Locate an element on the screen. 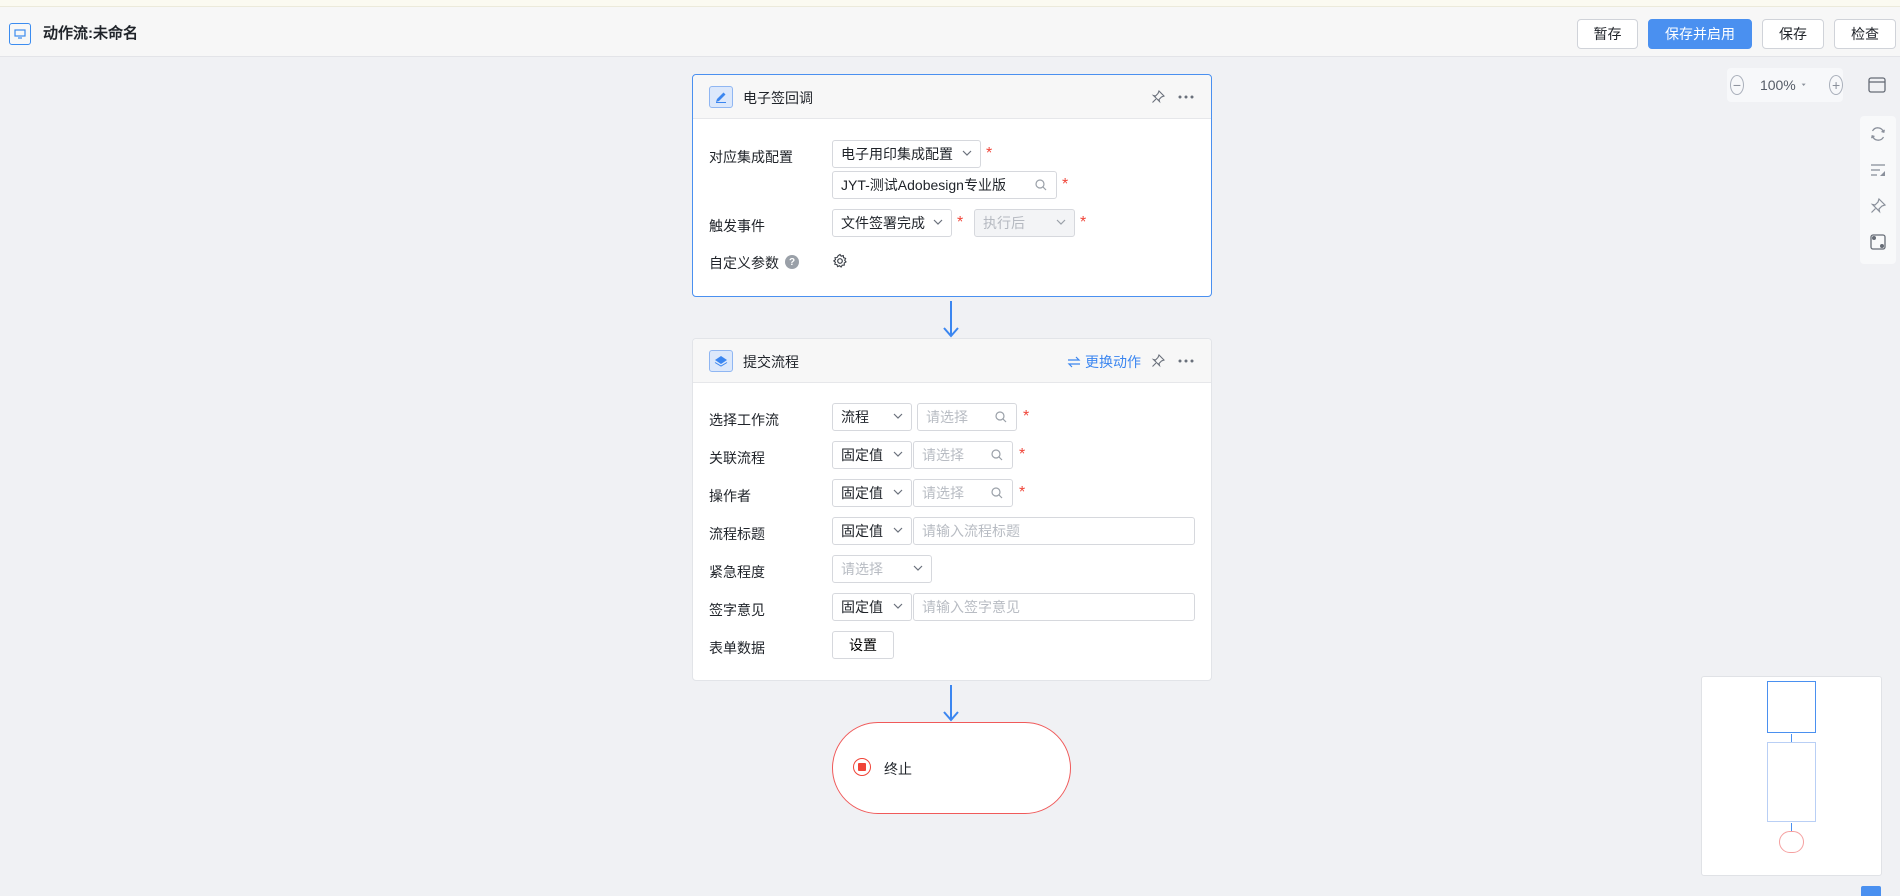 The width and height of the screenshot is (1900, 896). minimap-end-node is located at coordinates (1791, 842).